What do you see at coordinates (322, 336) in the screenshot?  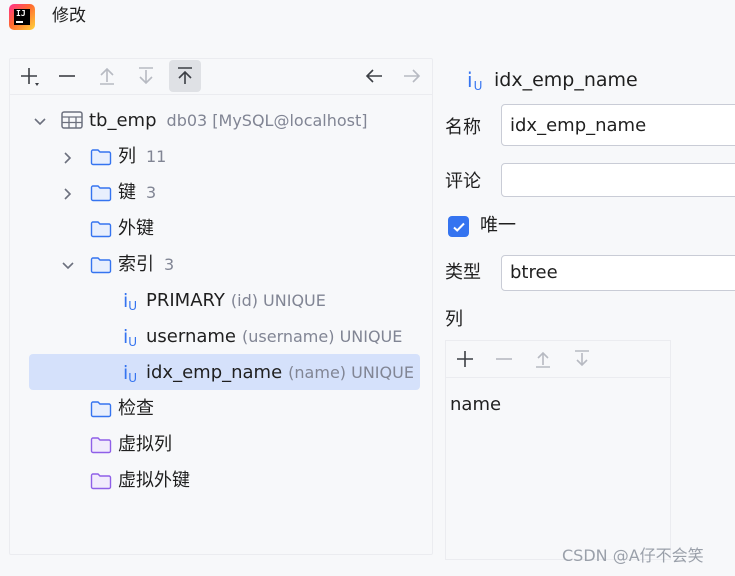 I see `index-detail: (username) UNIQUE` at bounding box center [322, 336].